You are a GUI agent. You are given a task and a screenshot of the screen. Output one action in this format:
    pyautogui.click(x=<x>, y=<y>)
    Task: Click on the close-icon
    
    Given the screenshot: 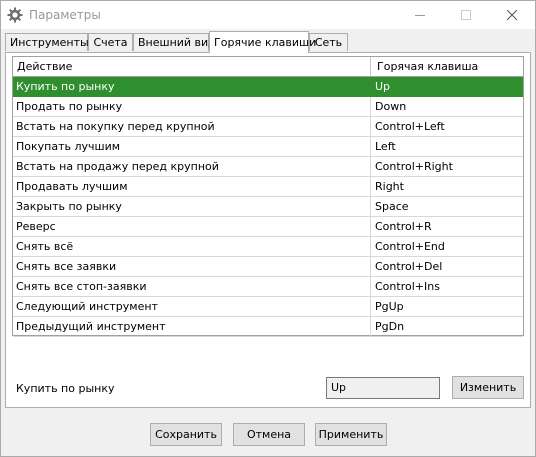 What is the action you would take?
    pyautogui.click(x=512, y=15)
    